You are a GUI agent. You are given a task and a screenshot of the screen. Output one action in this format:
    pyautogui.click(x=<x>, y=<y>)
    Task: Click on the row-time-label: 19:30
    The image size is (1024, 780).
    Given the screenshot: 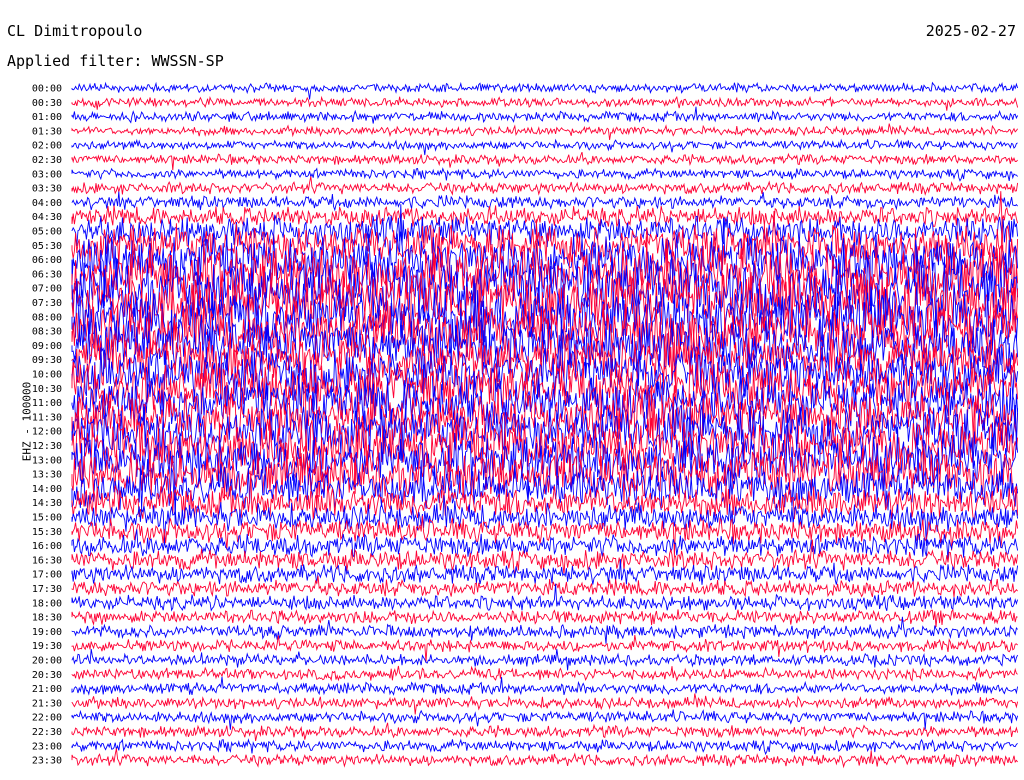 What is the action you would take?
    pyautogui.click(x=47, y=646)
    